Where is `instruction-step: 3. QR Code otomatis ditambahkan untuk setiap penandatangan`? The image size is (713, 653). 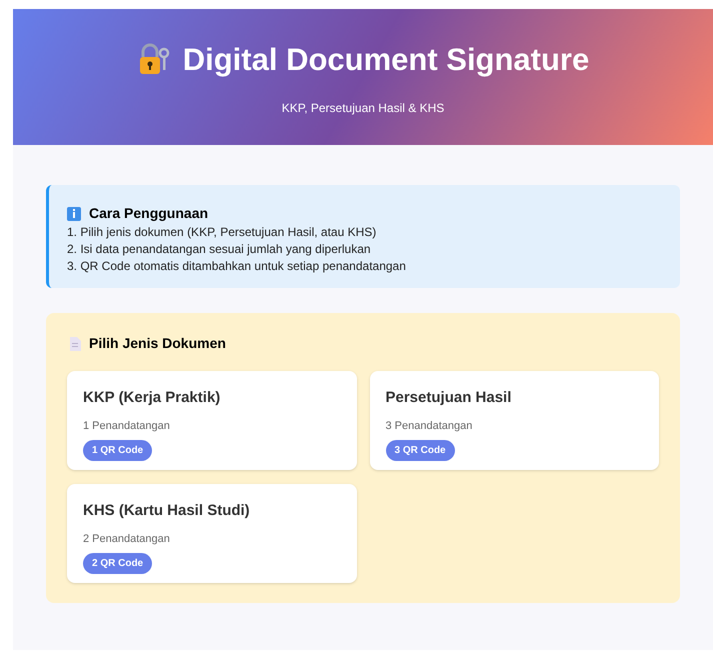 instruction-step: 3. QR Code otomatis ditambahkan untuk setiap penandatangan is located at coordinates (364, 266).